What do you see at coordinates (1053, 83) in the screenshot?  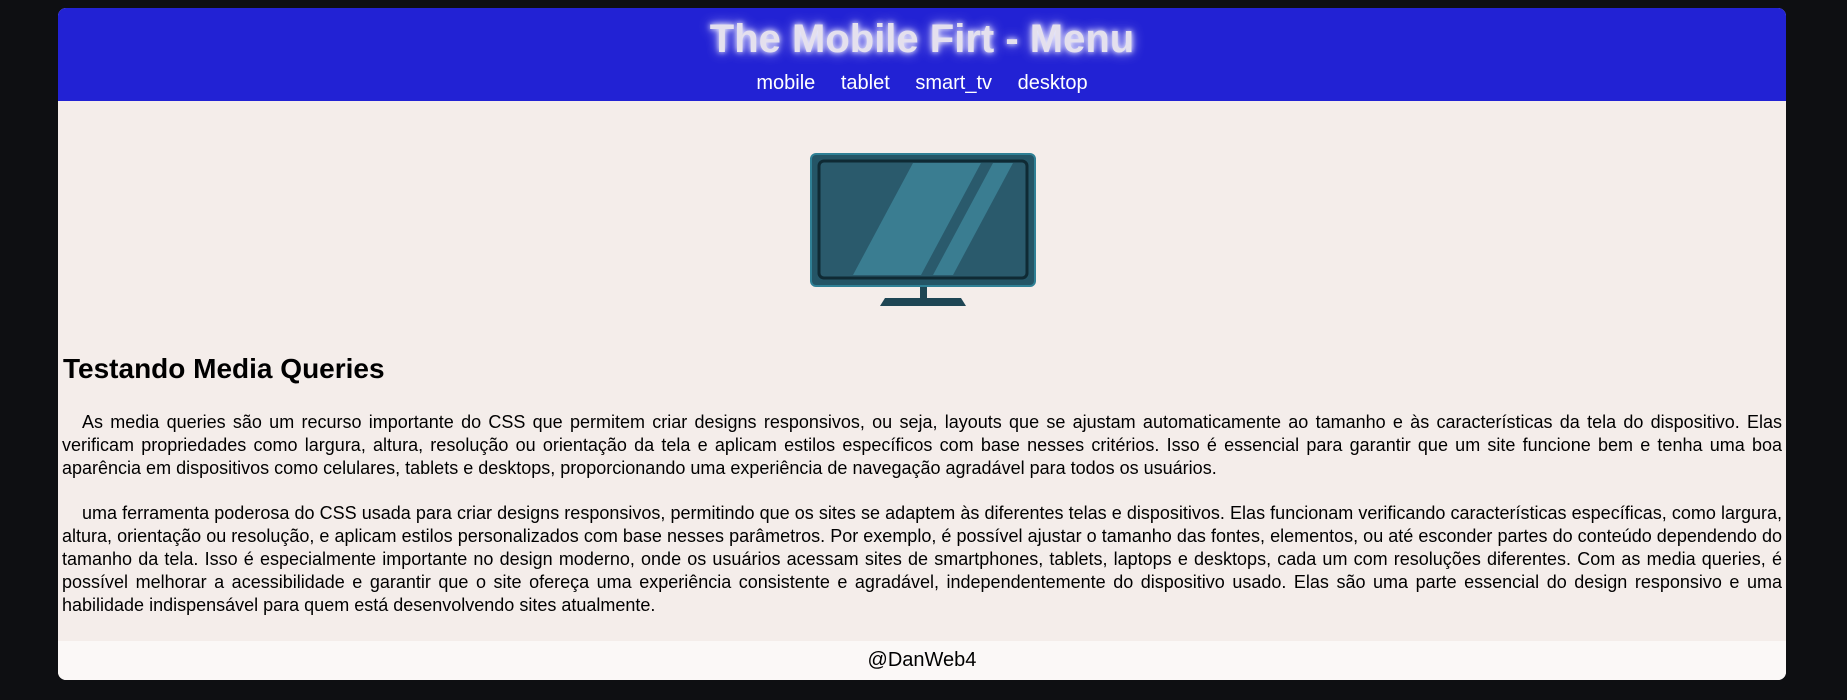 I see `nav-link-desktop: desktop` at bounding box center [1053, 83].